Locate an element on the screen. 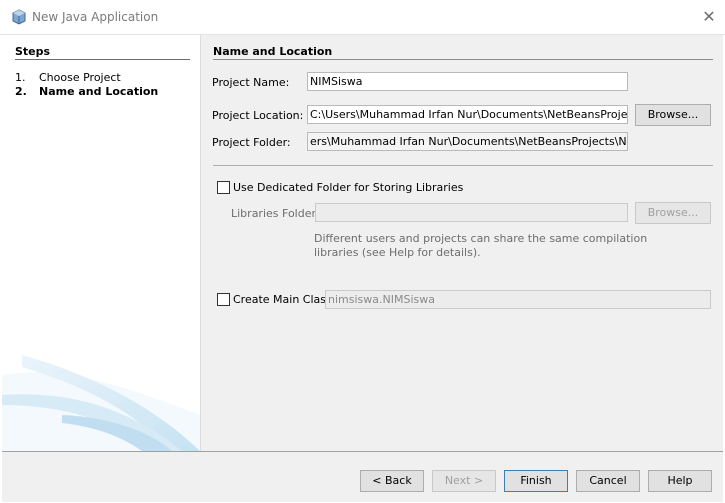 Image resolution: width=725 pixels, height=503 pixels. project-name-label: Project Name: is located at coordinates (251, 82).